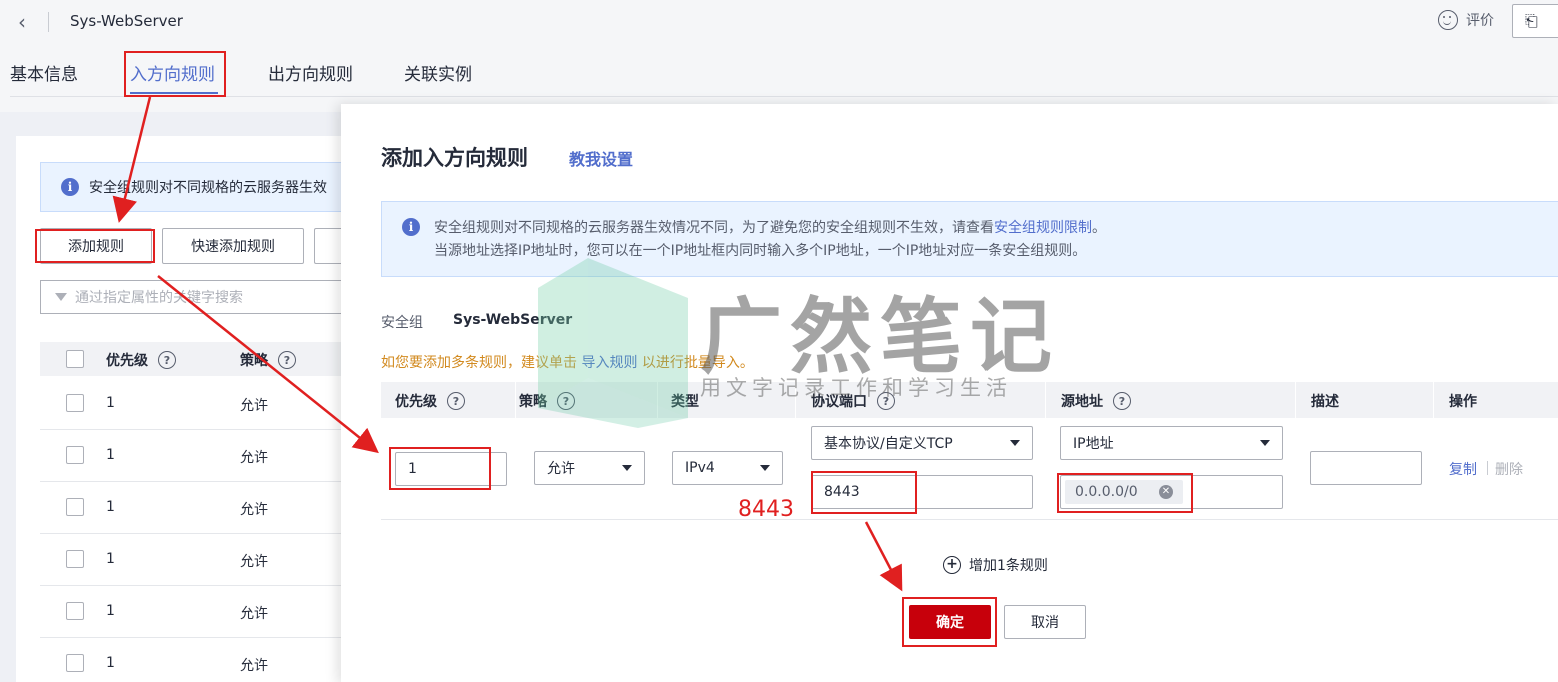 The height and width of the screenshot is (682, 1558). What do you see at coordinates (949, 622) in the screenshot?
I see `highlight-confirm` at bounding box center [949, 622].